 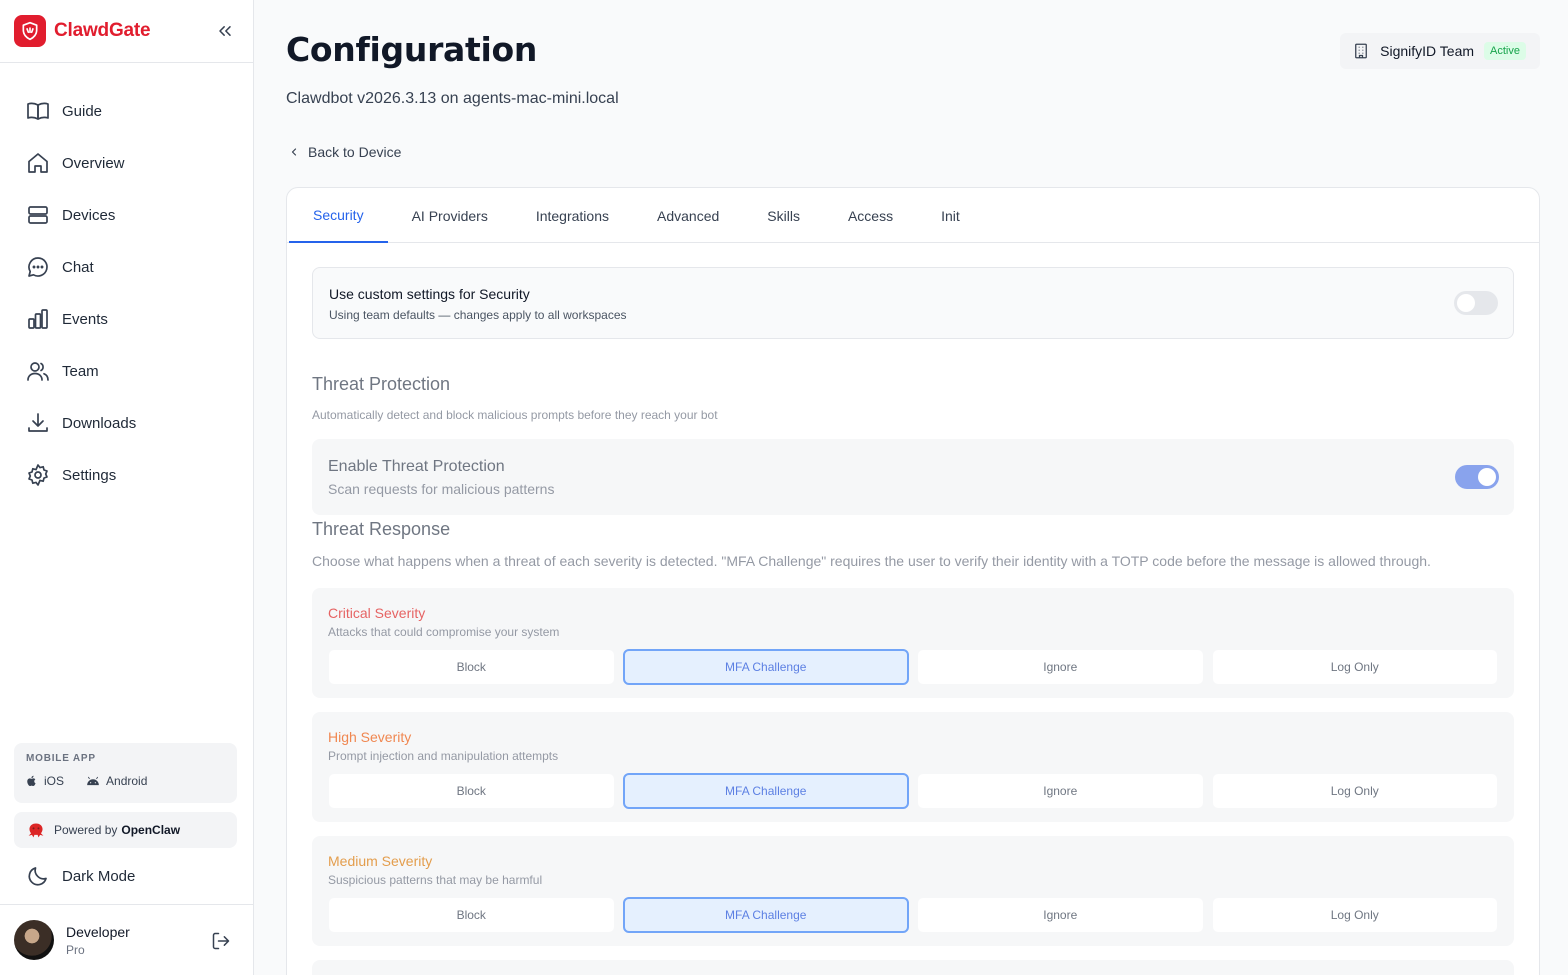 I want to click on ios-label: iOS, so click(x=54, y=781).